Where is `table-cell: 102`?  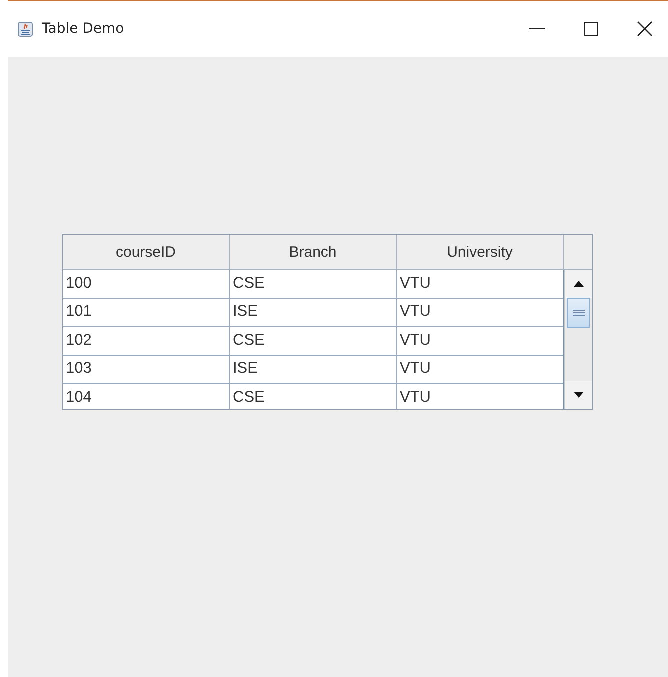
table-cell: 102 is located at coordinates (146, 341).